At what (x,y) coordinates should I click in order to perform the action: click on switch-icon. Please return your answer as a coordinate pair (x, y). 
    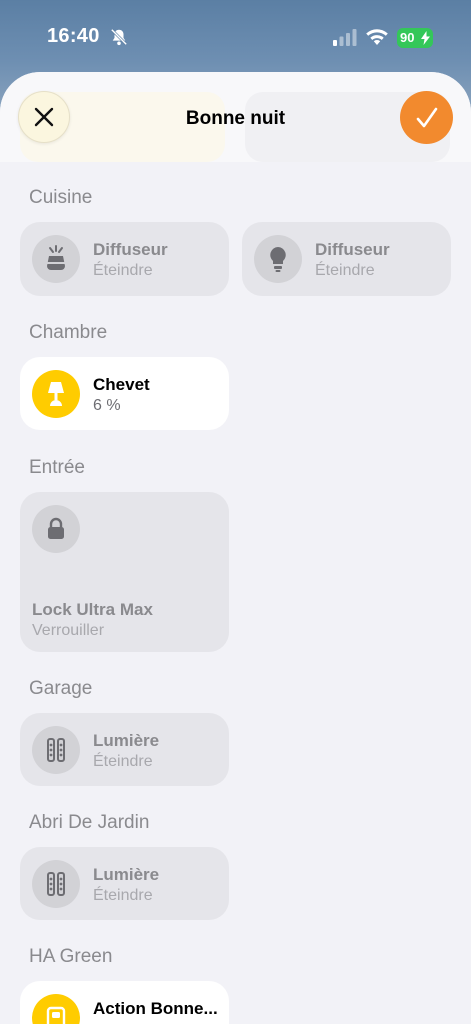
    Looking at the image, I should click on (56, 1015).